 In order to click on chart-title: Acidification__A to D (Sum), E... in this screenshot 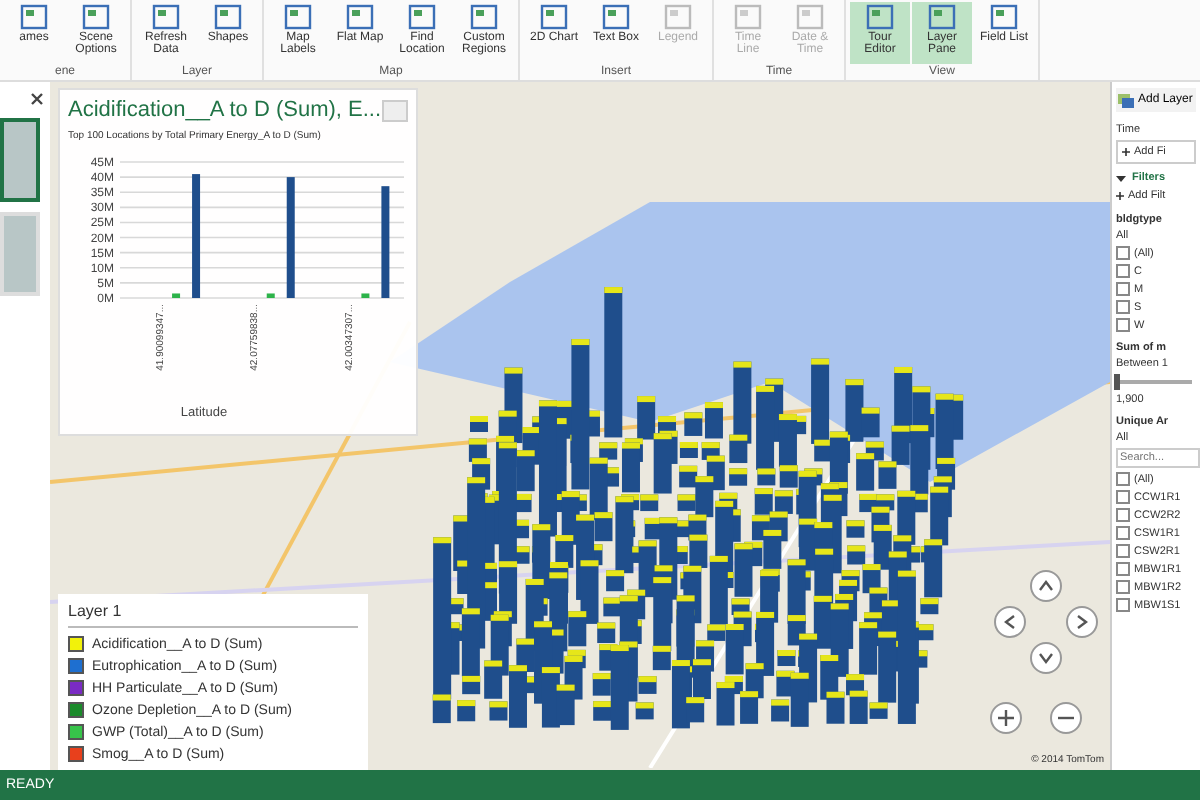, I will do `click(225, 110)`.